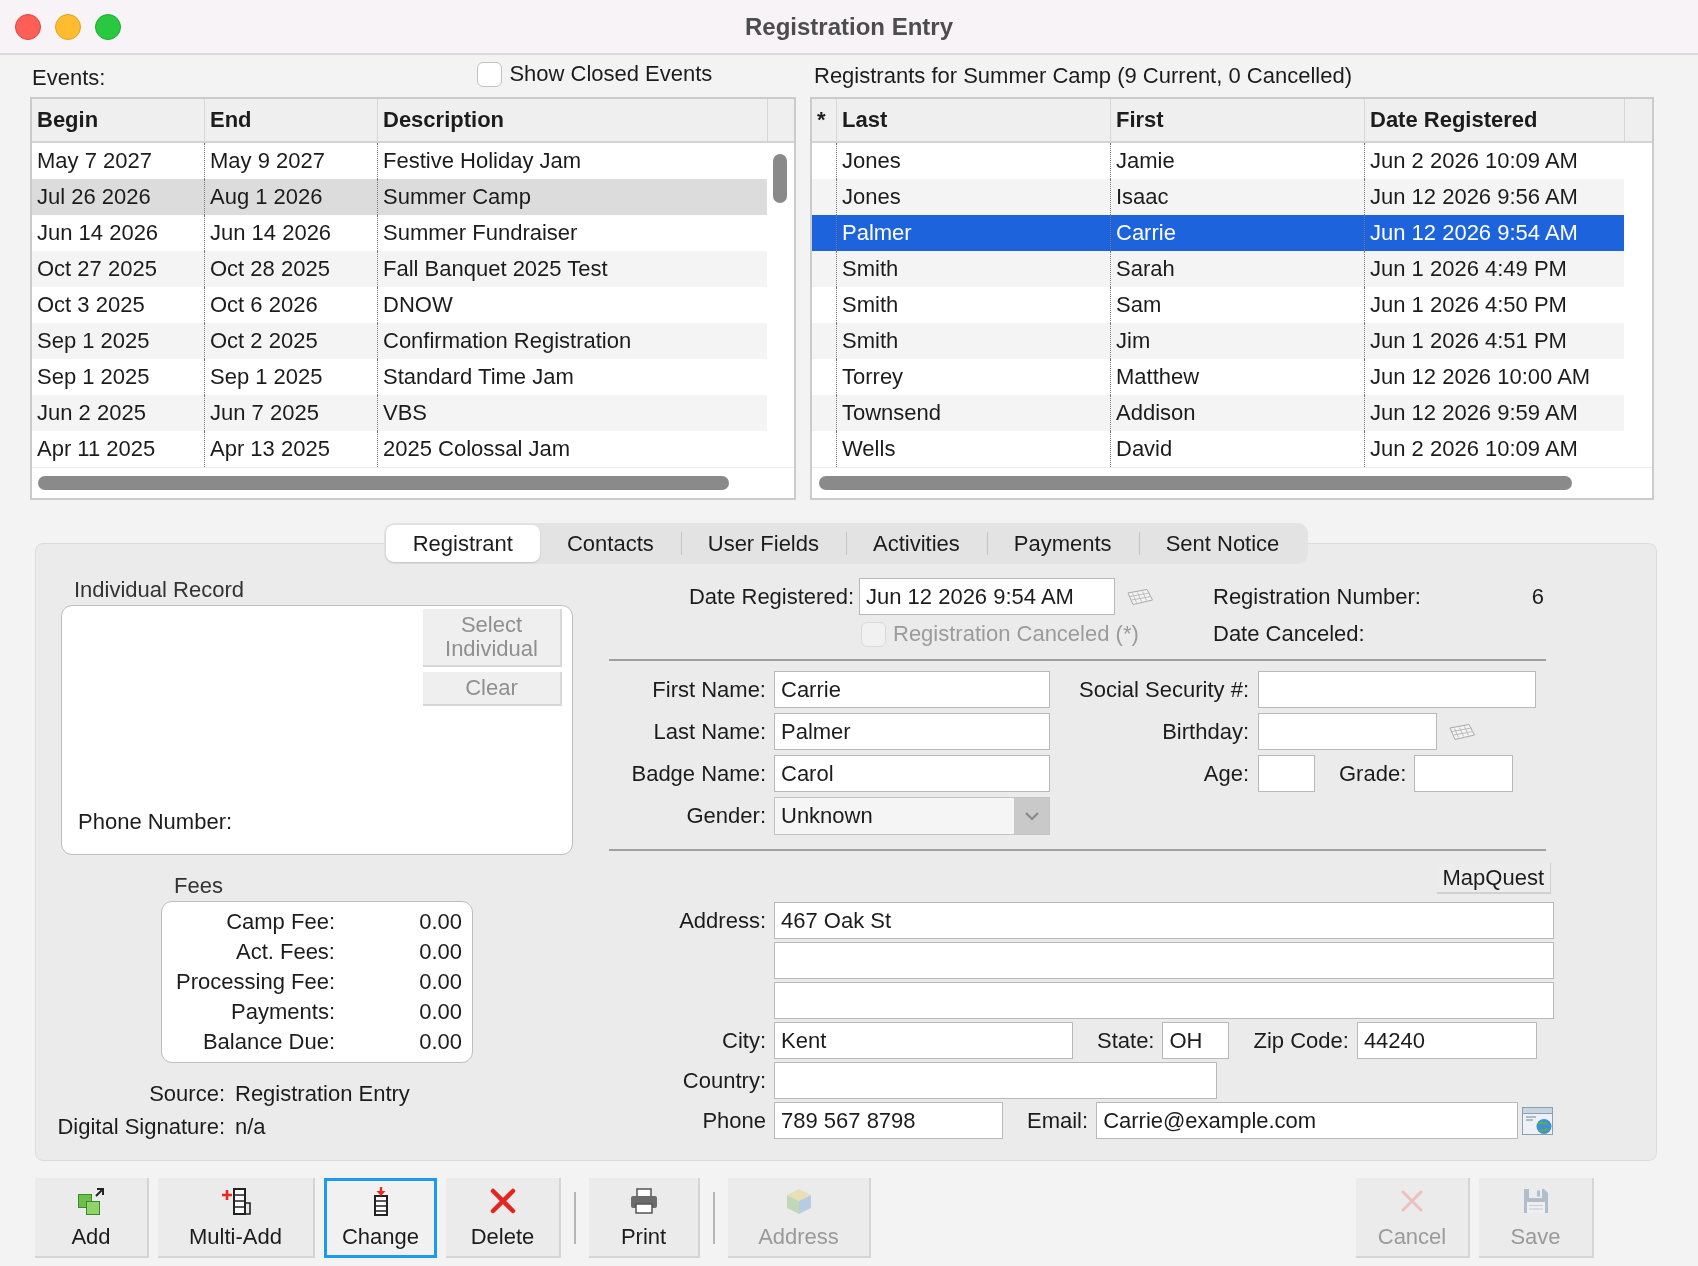 The image size is (1698, 1266). What do you see at coordinates (118, 120) in the screenshot?
I see `column-header: Begin` at bounding box center [118, 120].